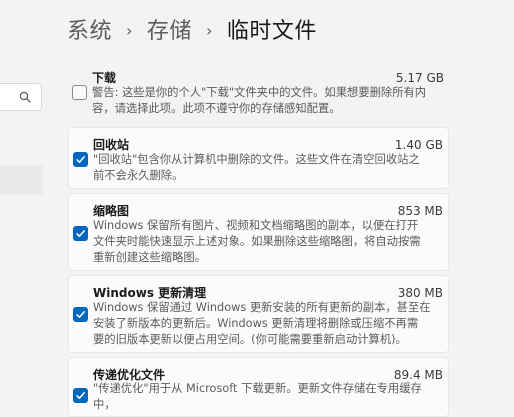 The width and height of the screenshot is (514, 417). What do you see at coordinates (419, 78) in the screenshot?
I see `item-size: 5.17 GB` at bounding box center [419, 78].